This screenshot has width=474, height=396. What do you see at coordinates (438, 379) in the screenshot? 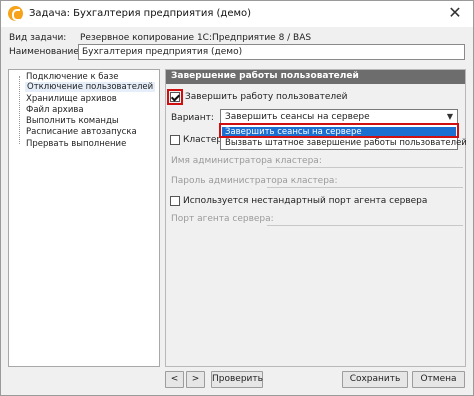
I see `cancel-button: Отмена` at bounding box center [438, 379].